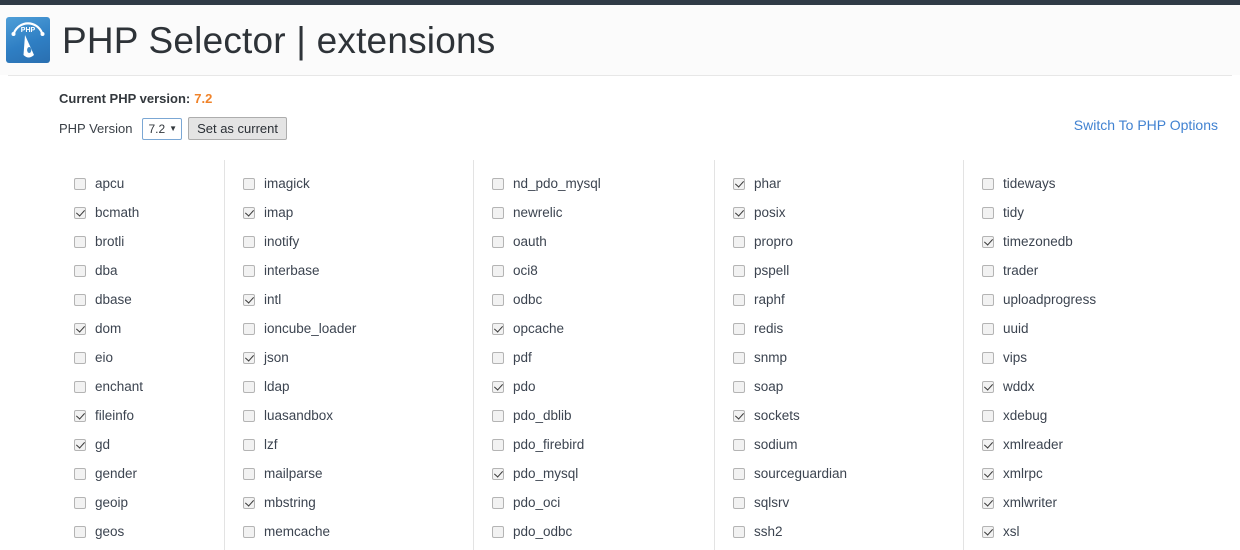 The width and height of the screenshot is (1240, 550). What do you see at coordinates (358, 548) in the screenshot?
I see `extension-row: memcached` at bounding box center [358, 548].